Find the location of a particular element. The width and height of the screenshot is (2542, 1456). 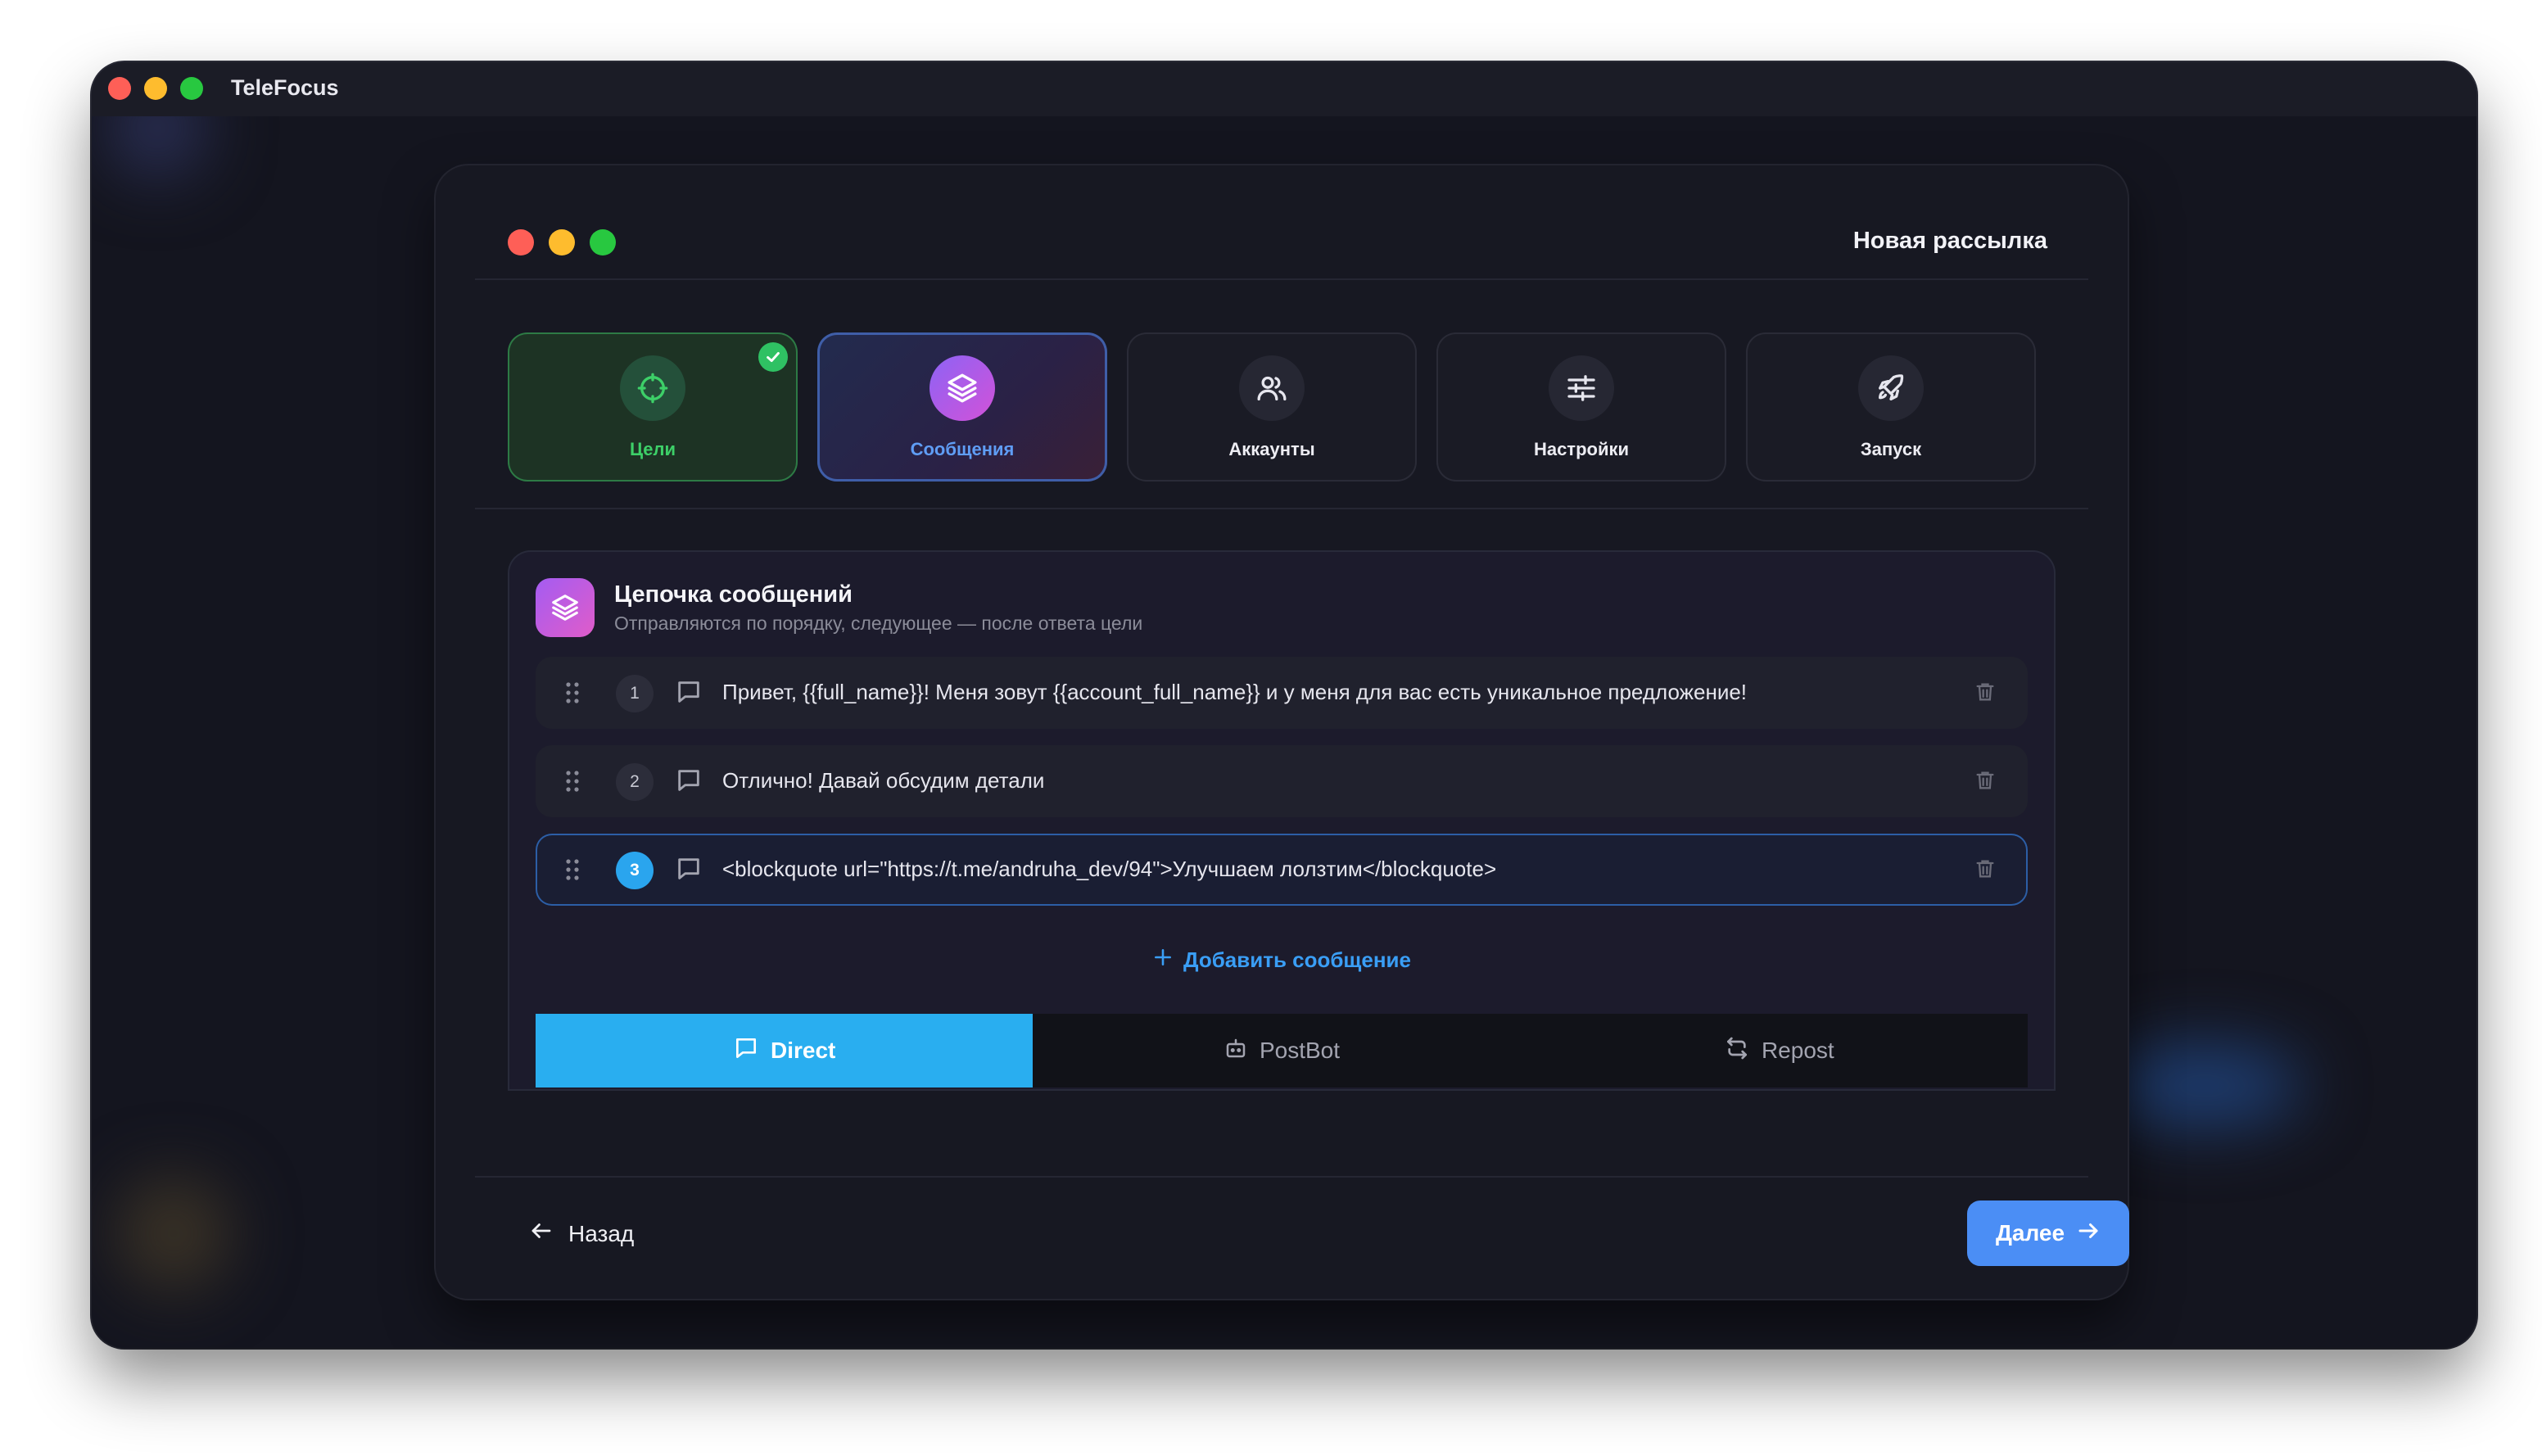

step-launch: Запуск is located at coordinates (1891, 407).